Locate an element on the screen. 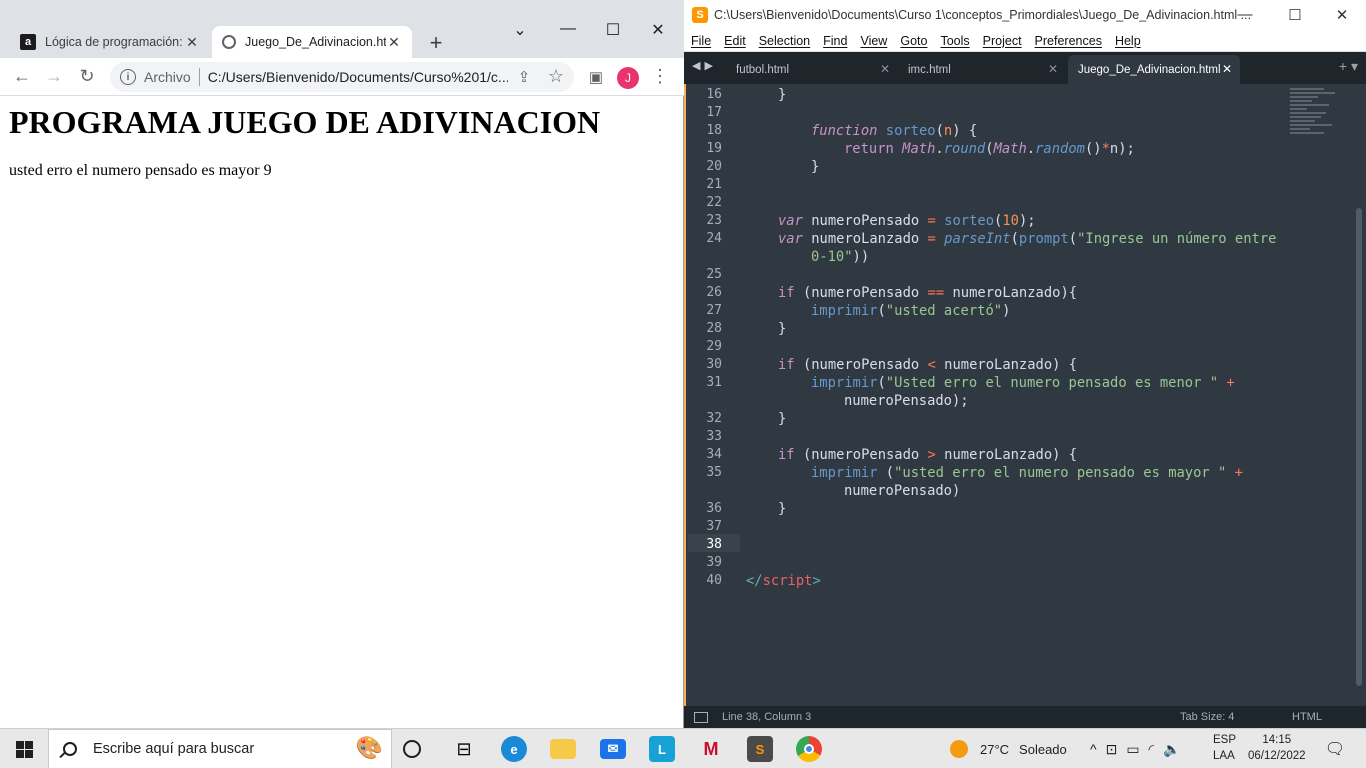 The width and height of the screenshot is (1366, 768). code-token: var is located at coordinates (790, 239).